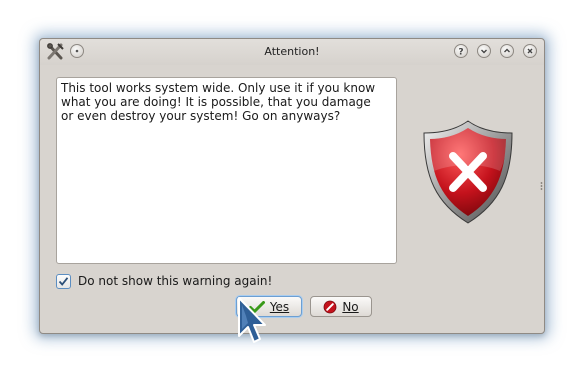 This screenshot has width=584, height=375. I want to click on maximize-icon, so click(507, 50).